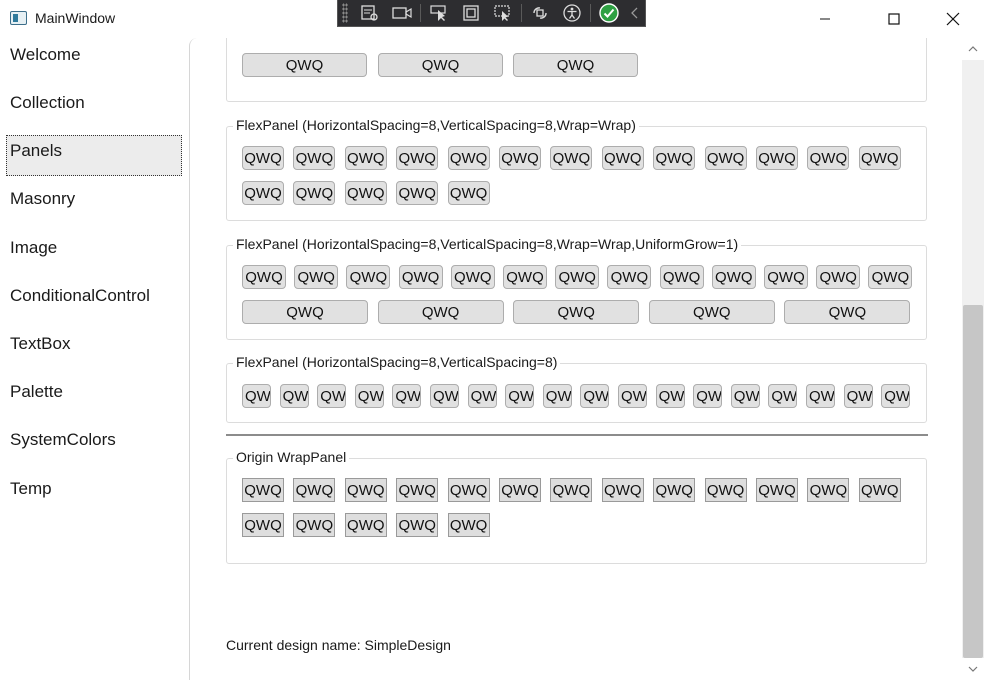  What do you see at coordinates (370, 13) in the screenshot?
I see `live-visual-tree-button` at bounding box center [370, 13].